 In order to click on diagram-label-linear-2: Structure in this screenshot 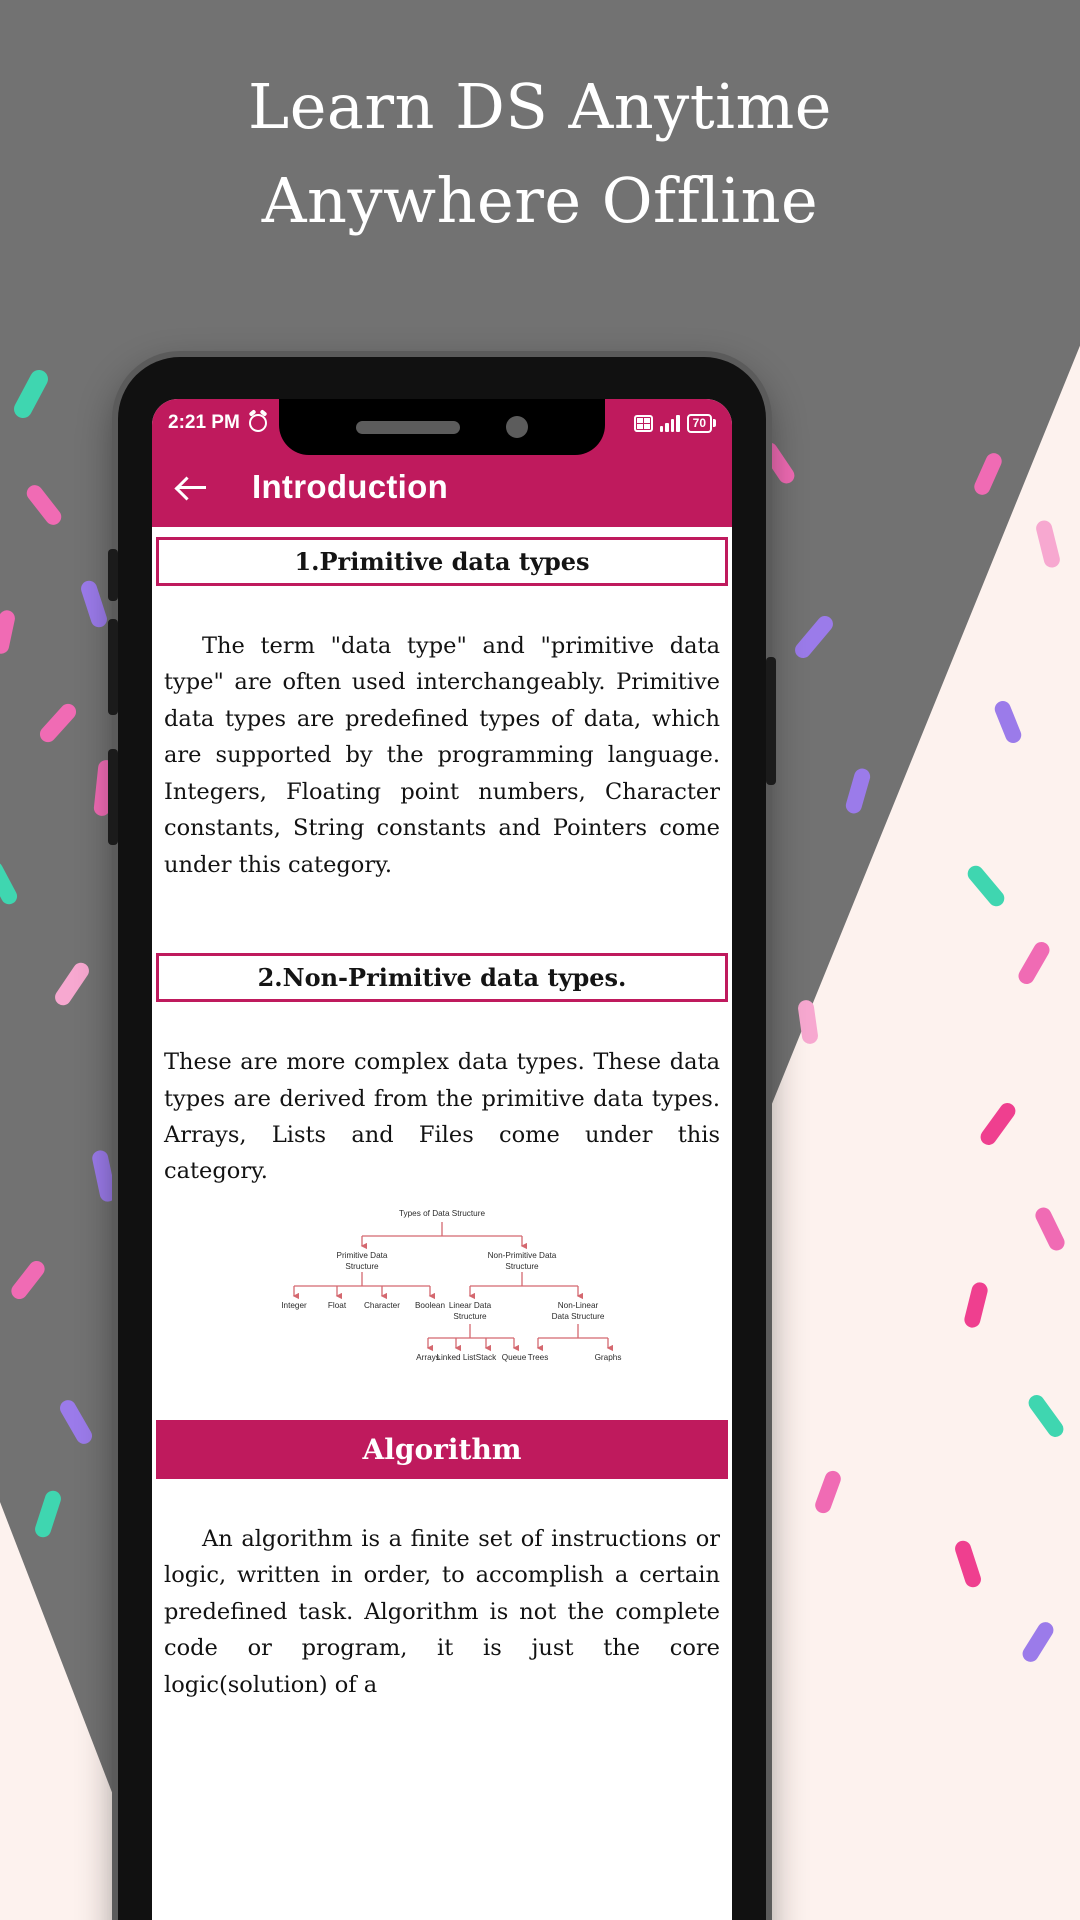, I will do `click(470, 1316)`.